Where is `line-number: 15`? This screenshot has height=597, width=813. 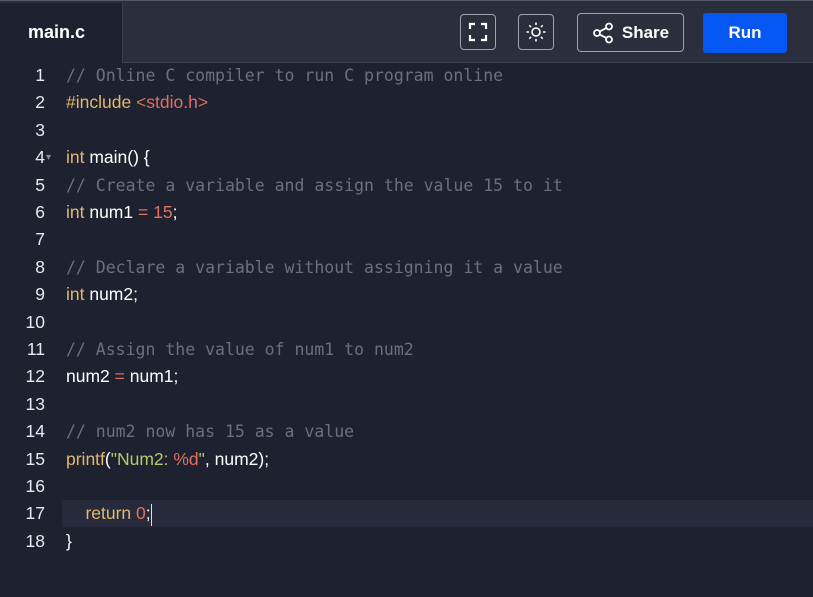 line-number: 15 is located at coordinates (35, 458).